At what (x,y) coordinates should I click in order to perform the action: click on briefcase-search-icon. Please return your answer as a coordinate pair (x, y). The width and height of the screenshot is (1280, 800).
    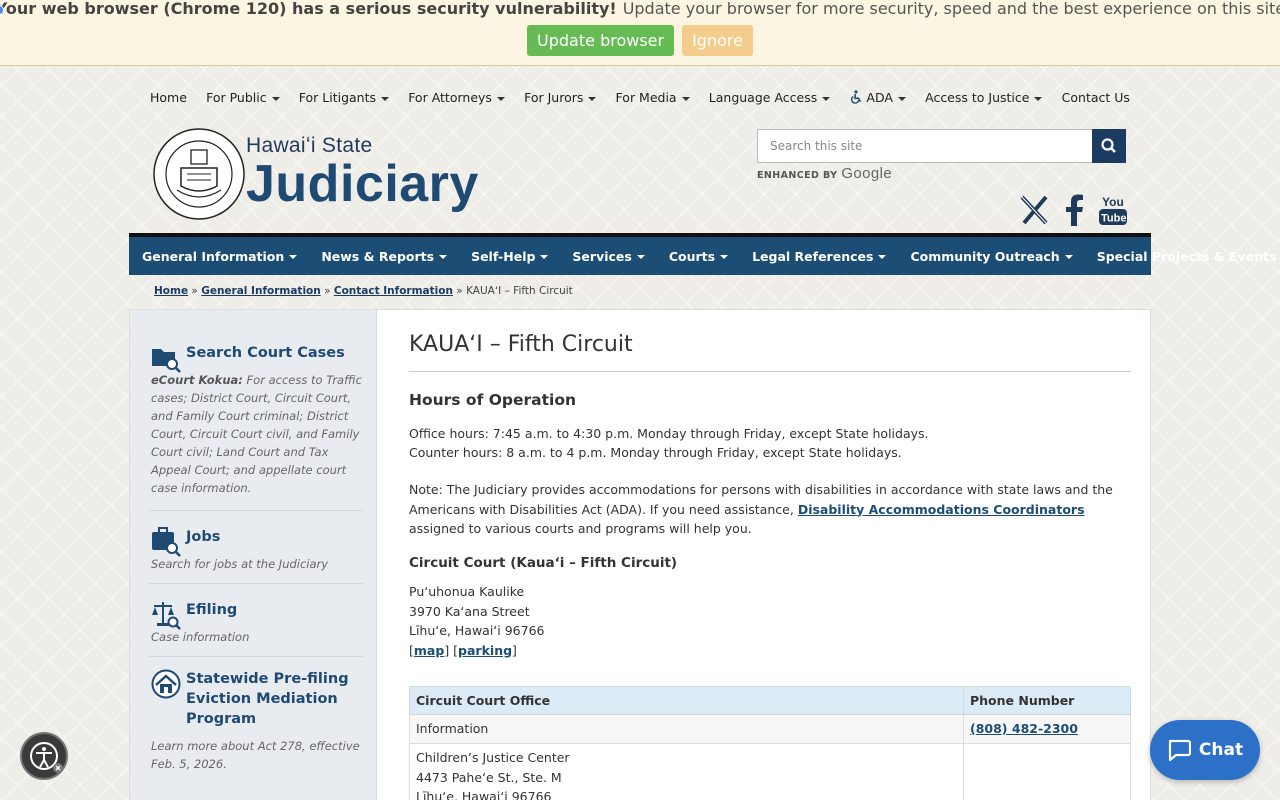
    Looking at the image, I should click on (166, 542).